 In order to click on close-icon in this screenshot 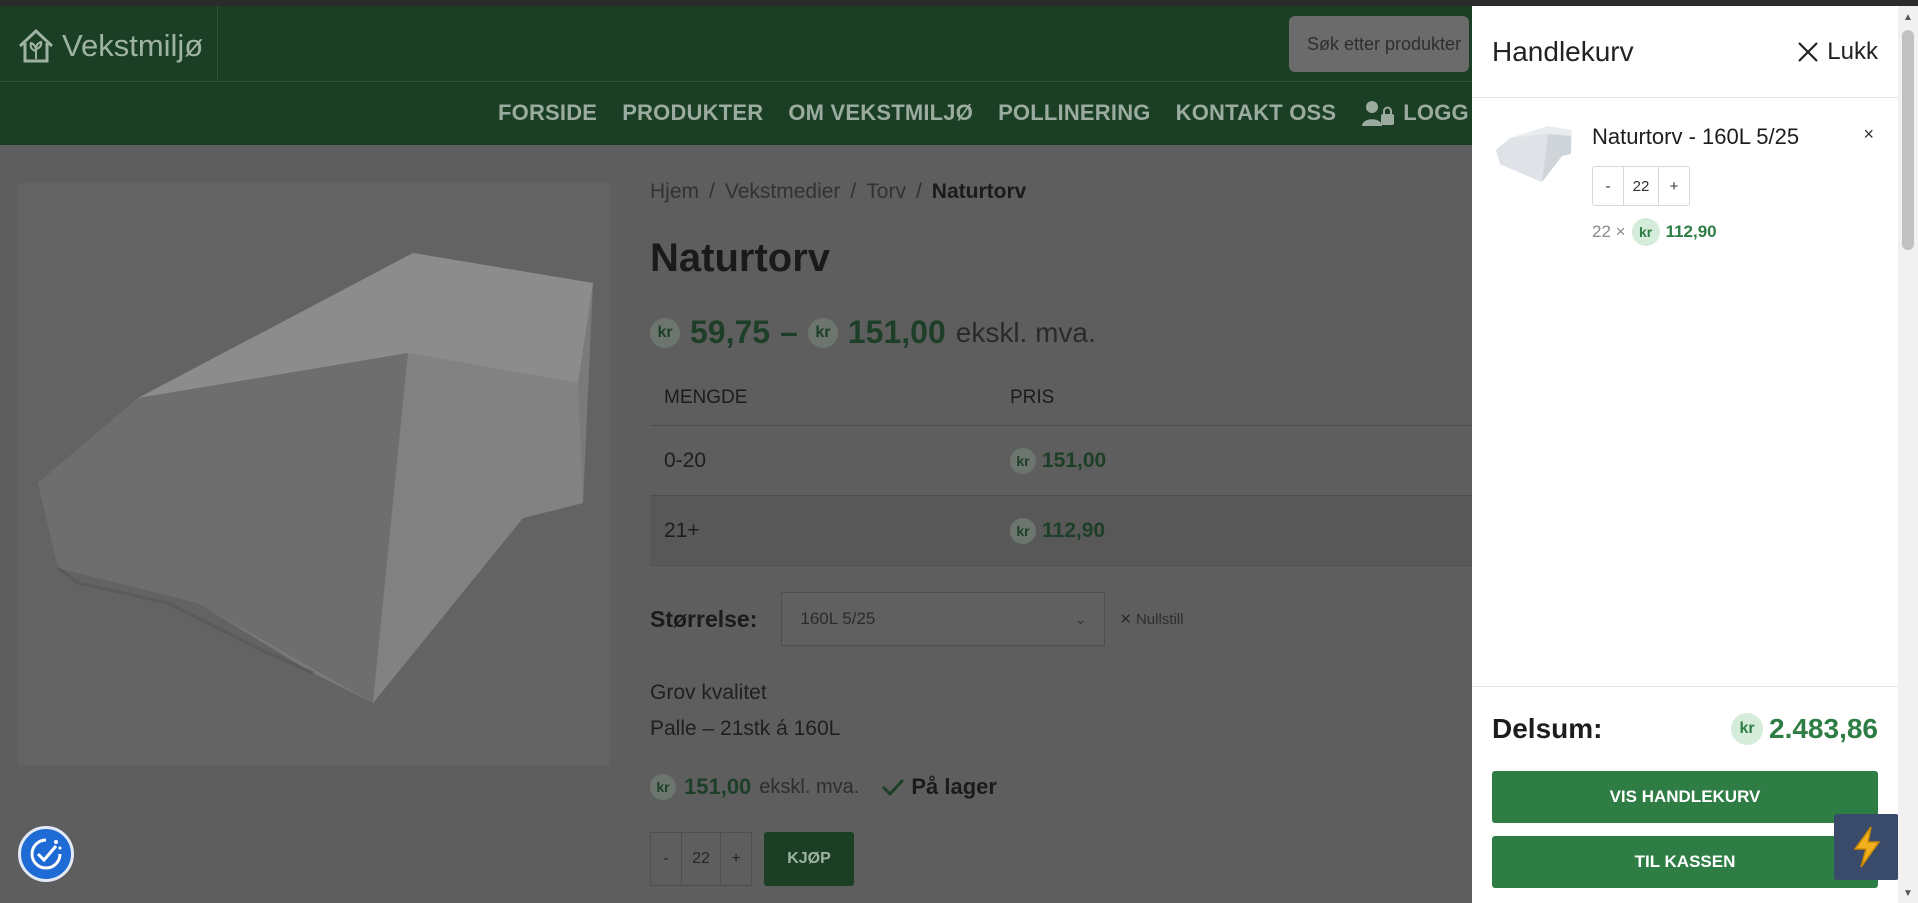, I will do `click(1808, 51)`.